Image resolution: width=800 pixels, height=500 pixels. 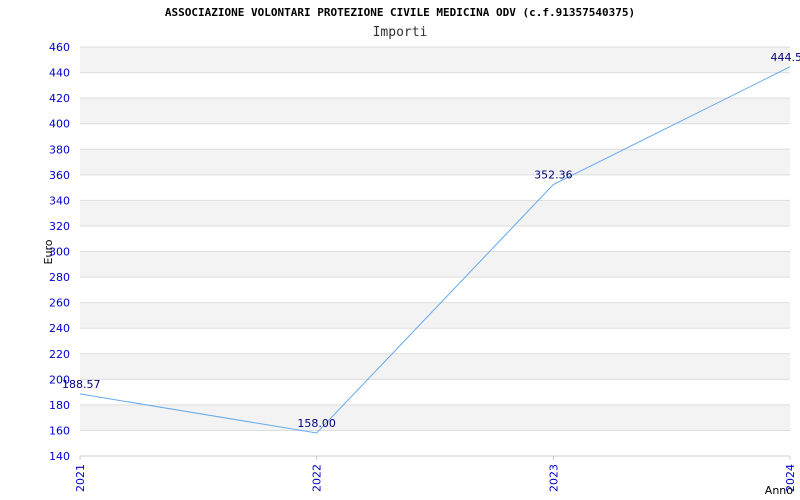 I want to click on y-tick-label: 320, so click(x=59, y=226).